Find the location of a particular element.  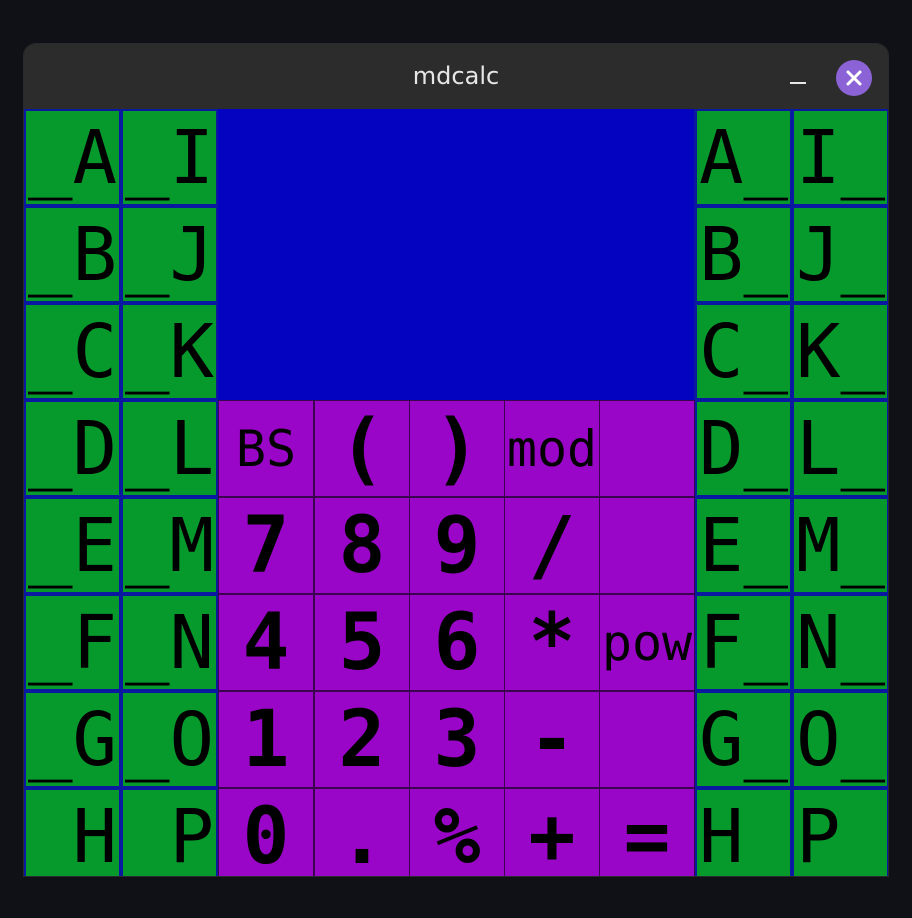

register-button-right: N_ is located at coordinates (840, 642).